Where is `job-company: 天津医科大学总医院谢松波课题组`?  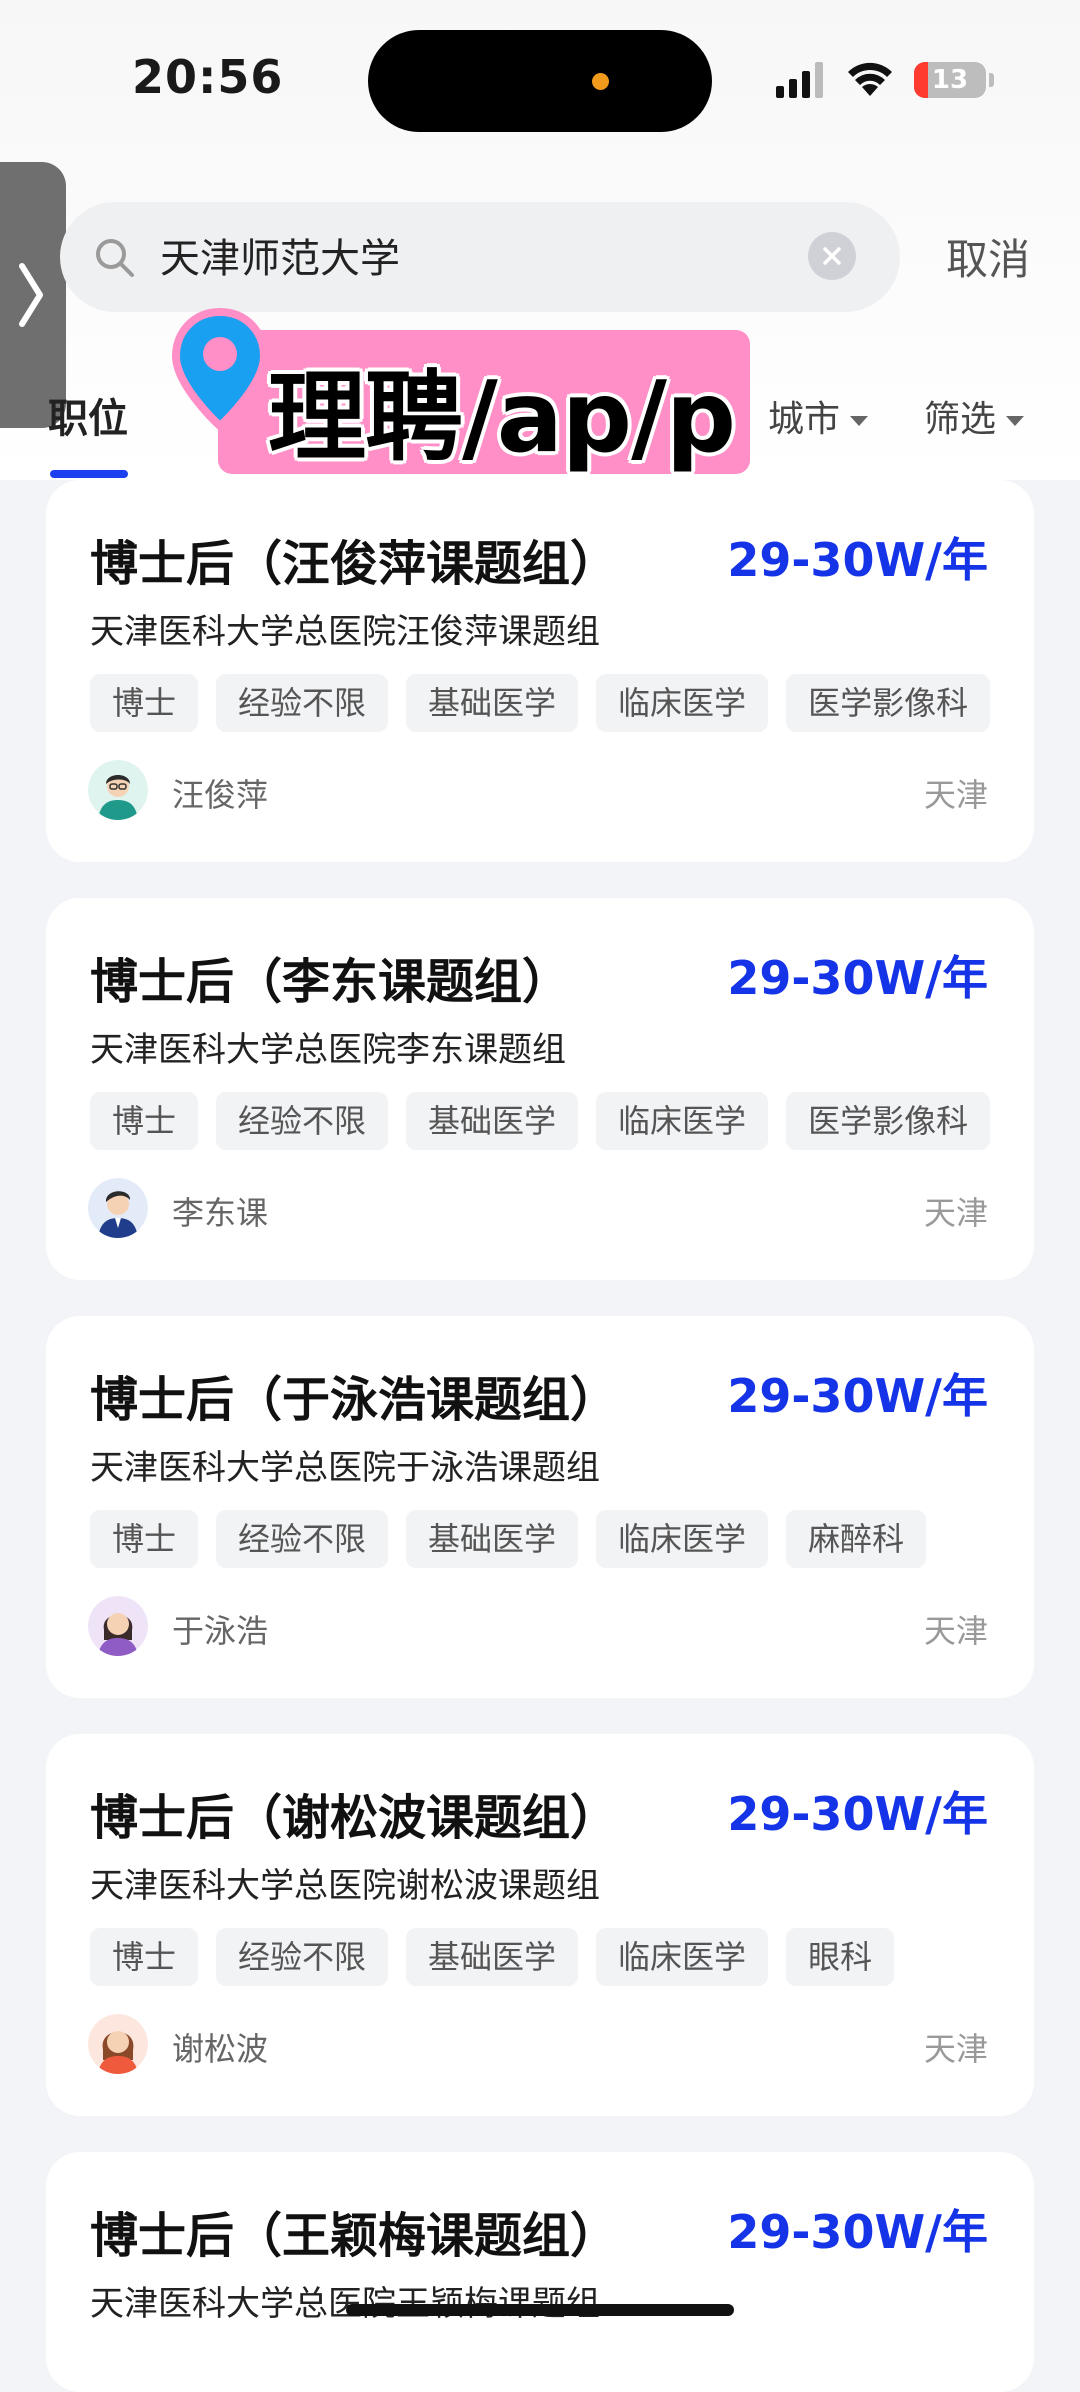
job-company: 天津医科大学总医院谢松波课题组 is located at coordinates (345, 1886).